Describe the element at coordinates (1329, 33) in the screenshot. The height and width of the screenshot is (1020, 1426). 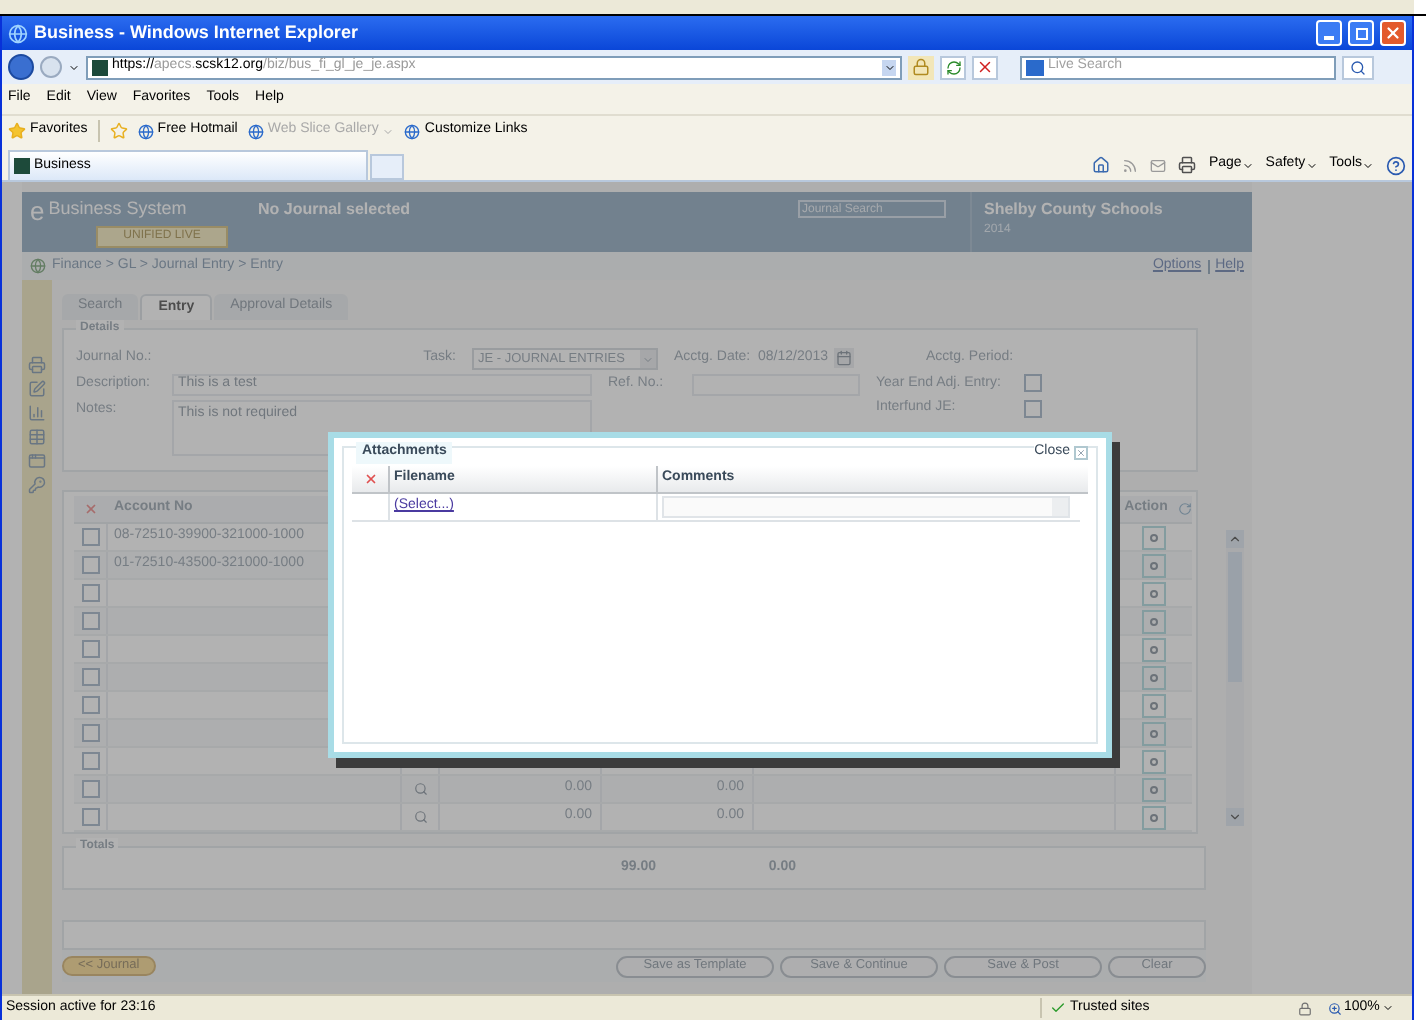
I see `minimize-button` at that location.